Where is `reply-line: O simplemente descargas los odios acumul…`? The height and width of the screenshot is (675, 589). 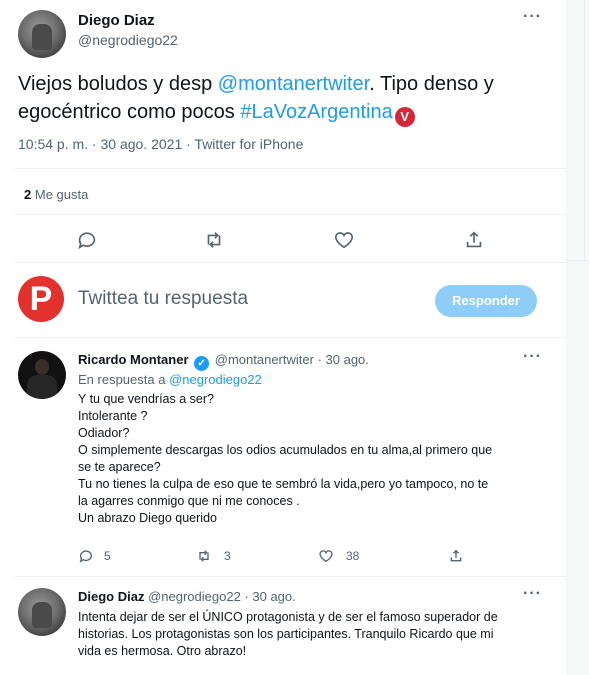 reply-line: O simplemente descargas los odios acumul… is located at coordinates (285, 450).